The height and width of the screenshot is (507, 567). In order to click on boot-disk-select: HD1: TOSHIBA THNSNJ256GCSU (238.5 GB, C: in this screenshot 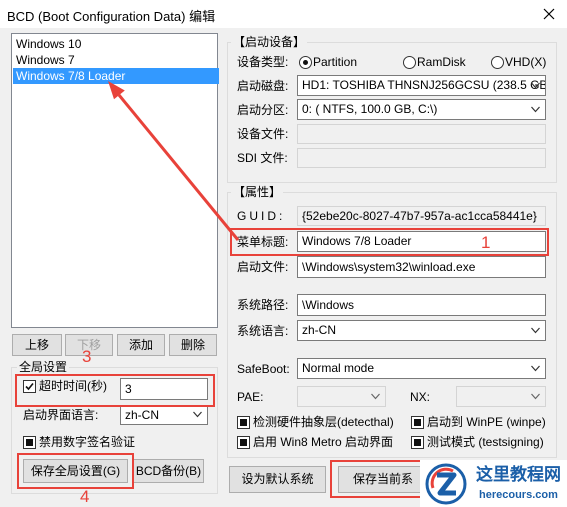, I will do `click(421, 85)`.